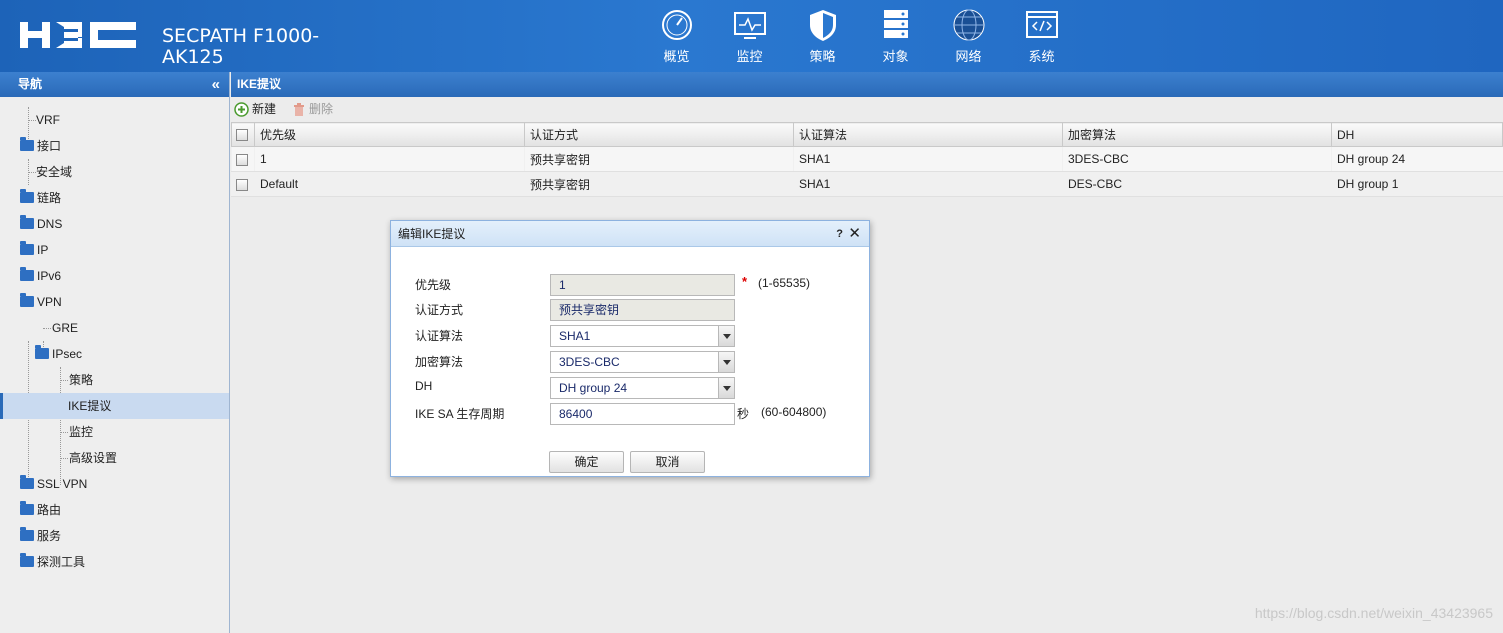 The height and width of the screenshot is (633, 1503). I want to click on nav-network-label: 网络, so click(968, 56).